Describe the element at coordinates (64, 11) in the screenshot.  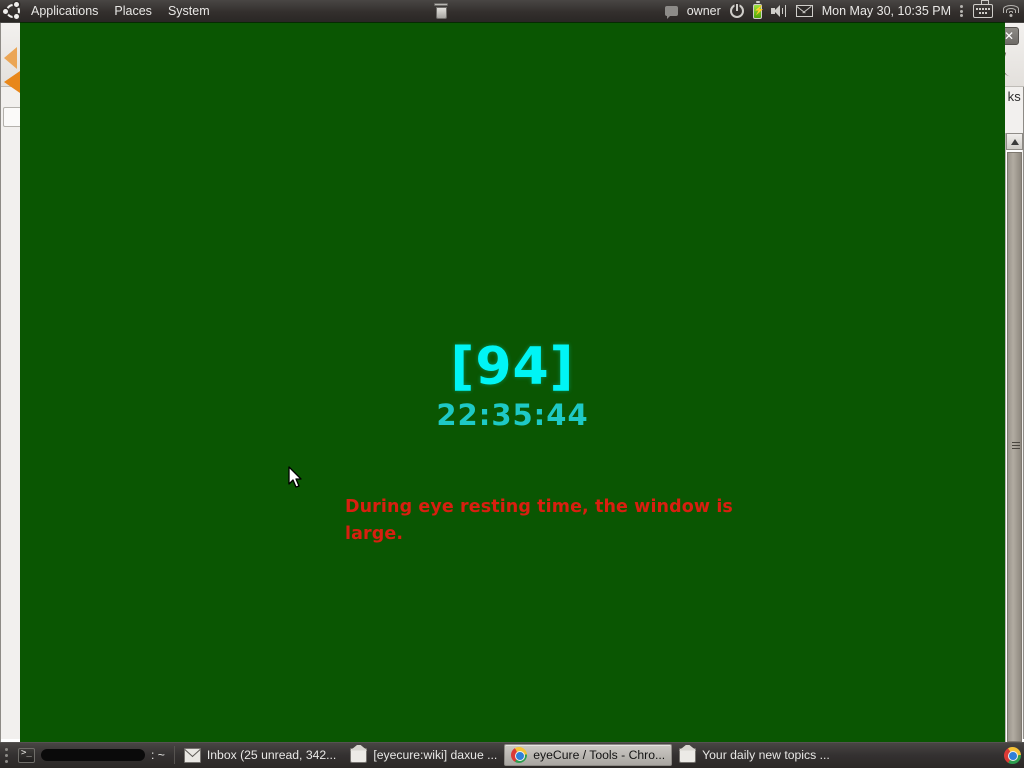
I see `menu-applications: Applications` at that location.